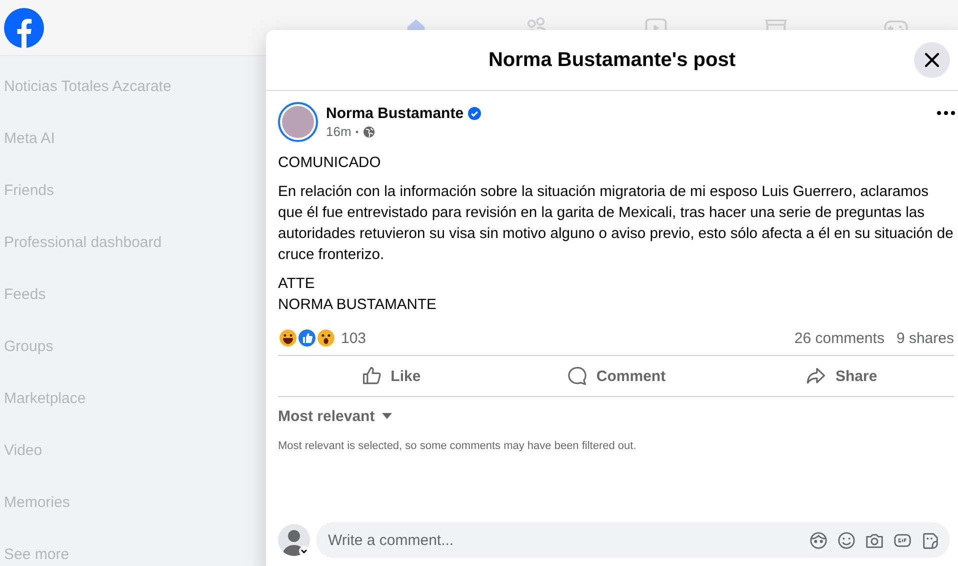  I want to click on close-icon, so click(932, 60).